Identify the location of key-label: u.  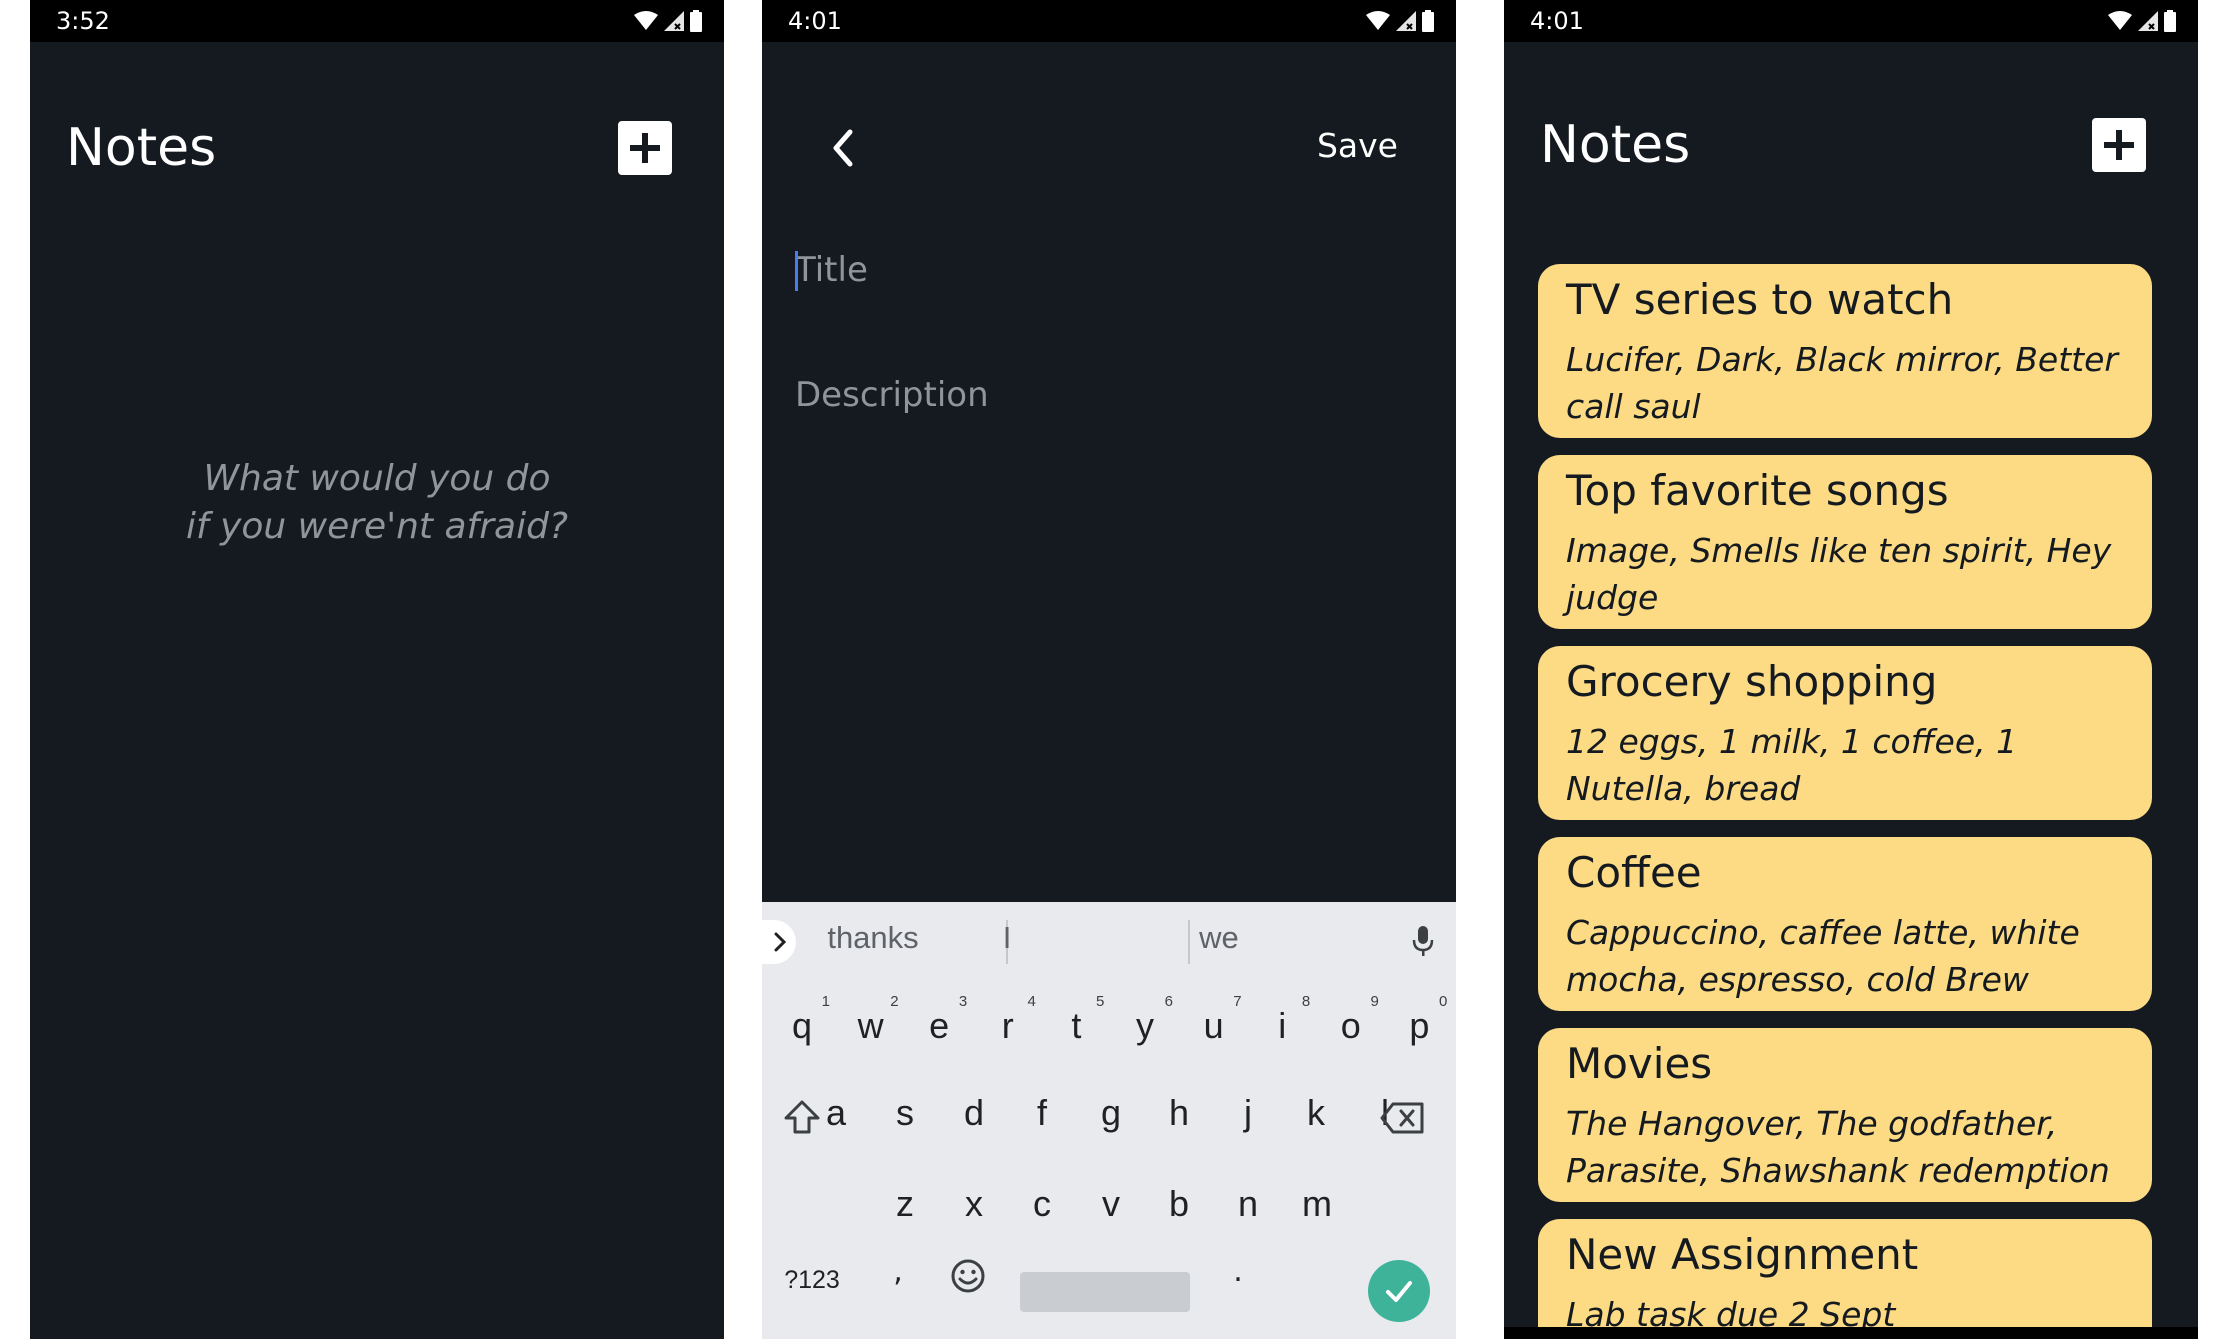
(1213, 1025).